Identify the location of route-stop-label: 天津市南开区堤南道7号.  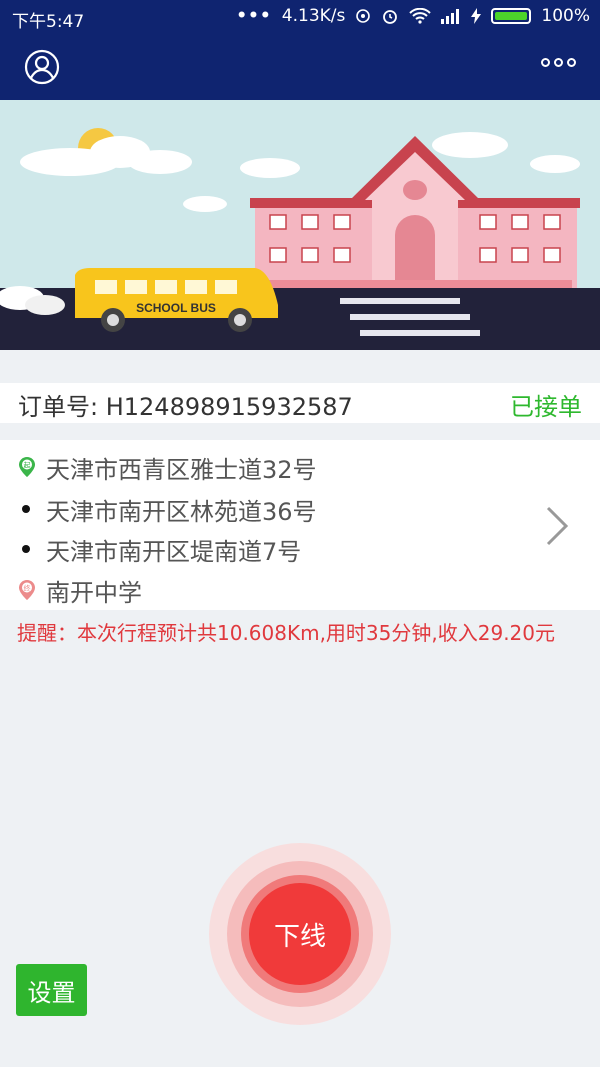
(174, 551).